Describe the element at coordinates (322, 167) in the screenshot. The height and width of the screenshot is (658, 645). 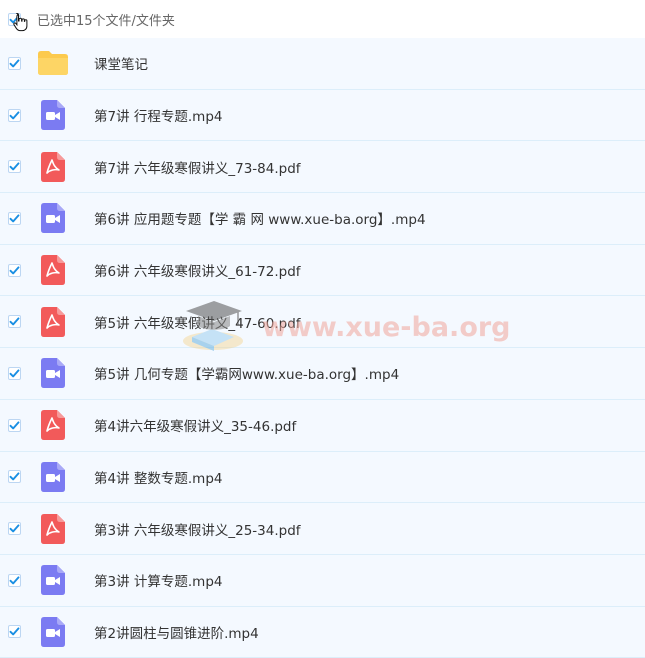
I see `file-row: 第7讲 六年级寒假讲义_73-84.pdf` at that location.